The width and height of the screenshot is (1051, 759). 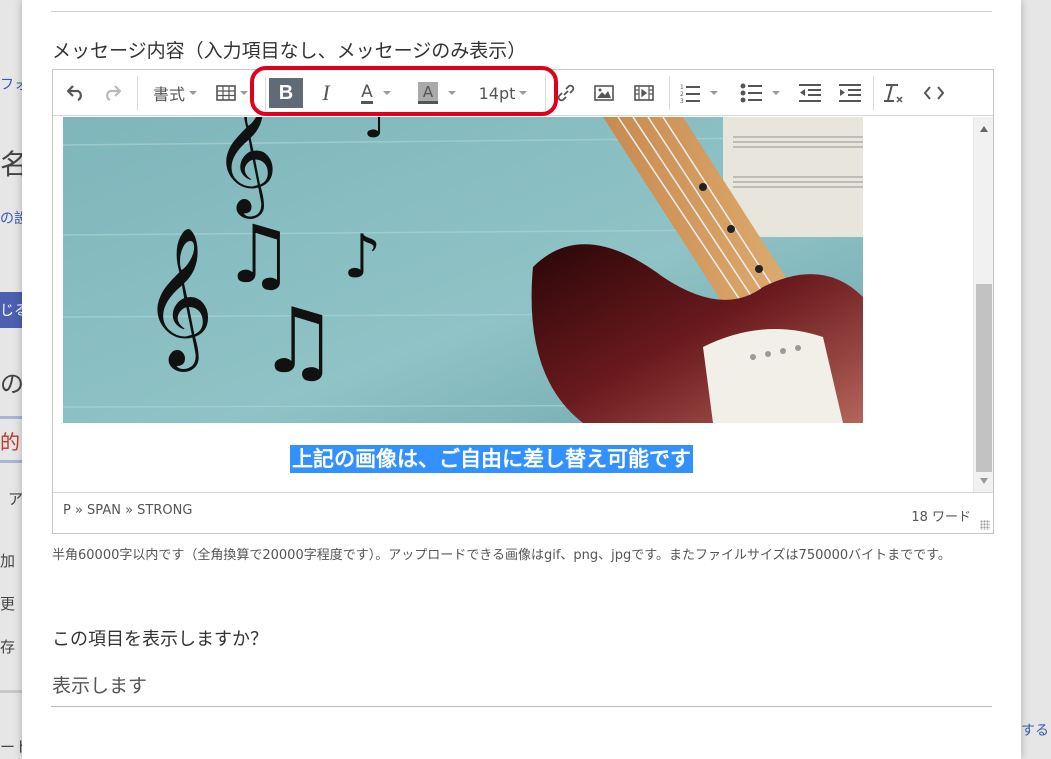 I want to click on bg-fragment: じる, so click(x=11, y=311).